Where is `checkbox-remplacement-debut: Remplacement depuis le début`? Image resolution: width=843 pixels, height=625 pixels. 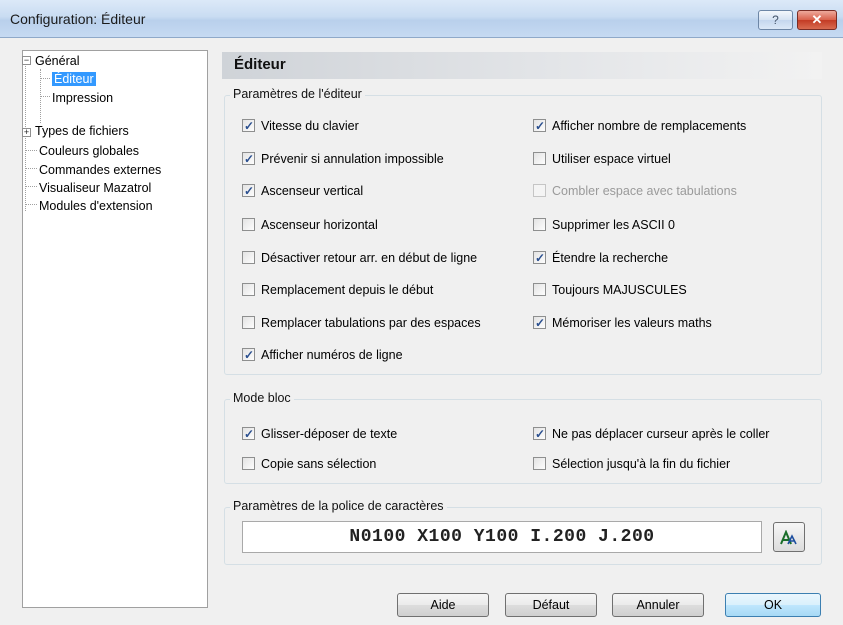 checkbox-remplacement-debut: Remplacement depuis le début is located at coordinates (337, 290).